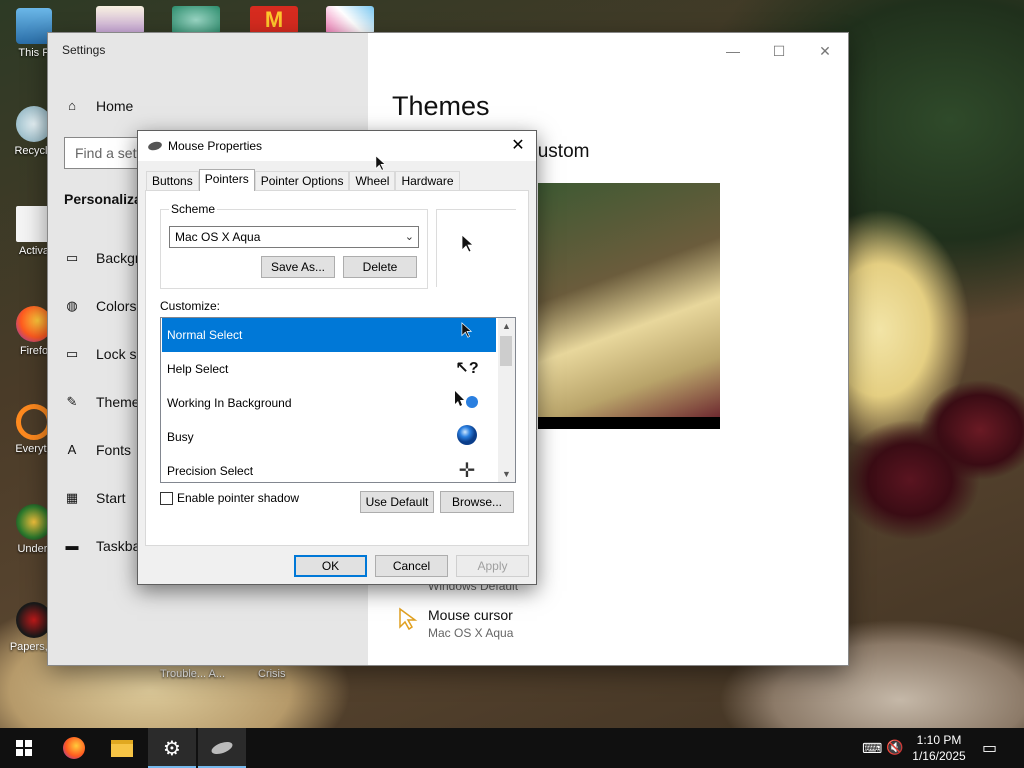  I want to click on document-icon, so click(34, 224).